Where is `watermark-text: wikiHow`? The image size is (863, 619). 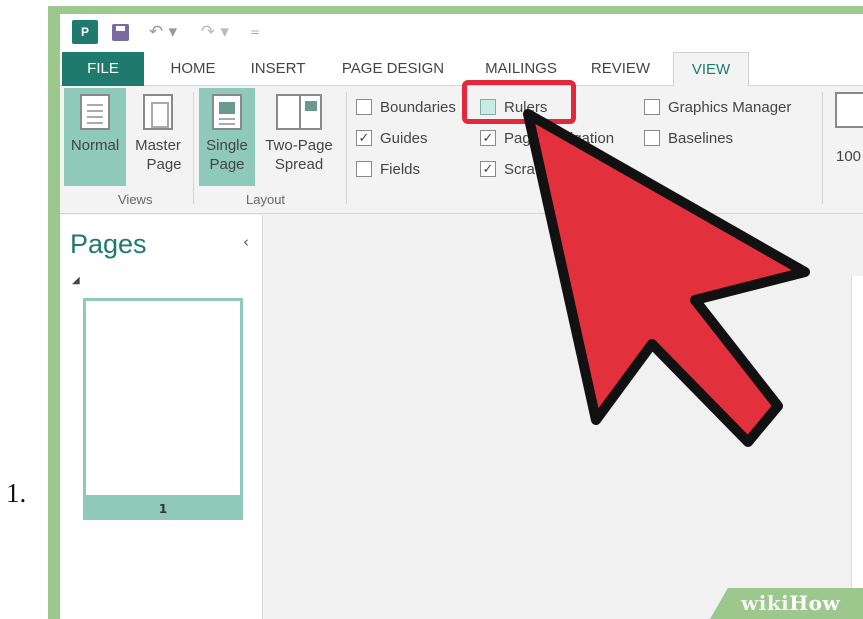
watermark-text: wikiHow is located at coordinates (791, 603).